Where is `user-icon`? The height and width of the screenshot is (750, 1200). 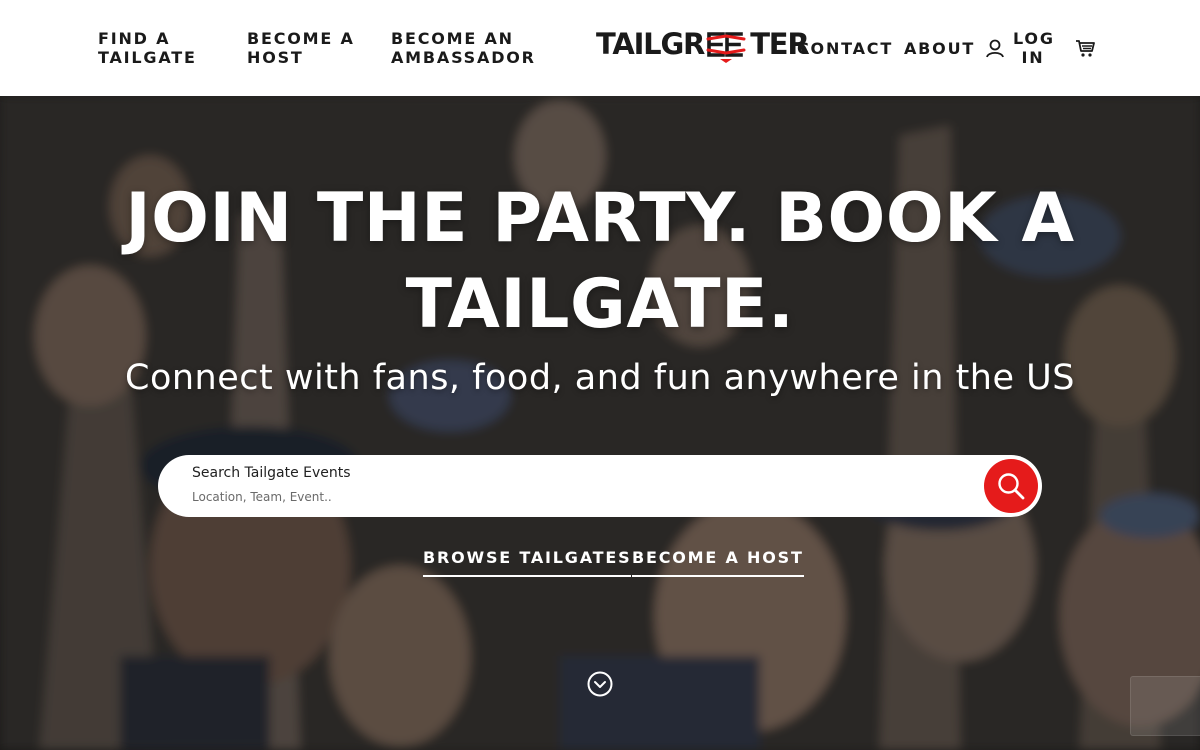
user-icon is located at coordinates (995, 48).